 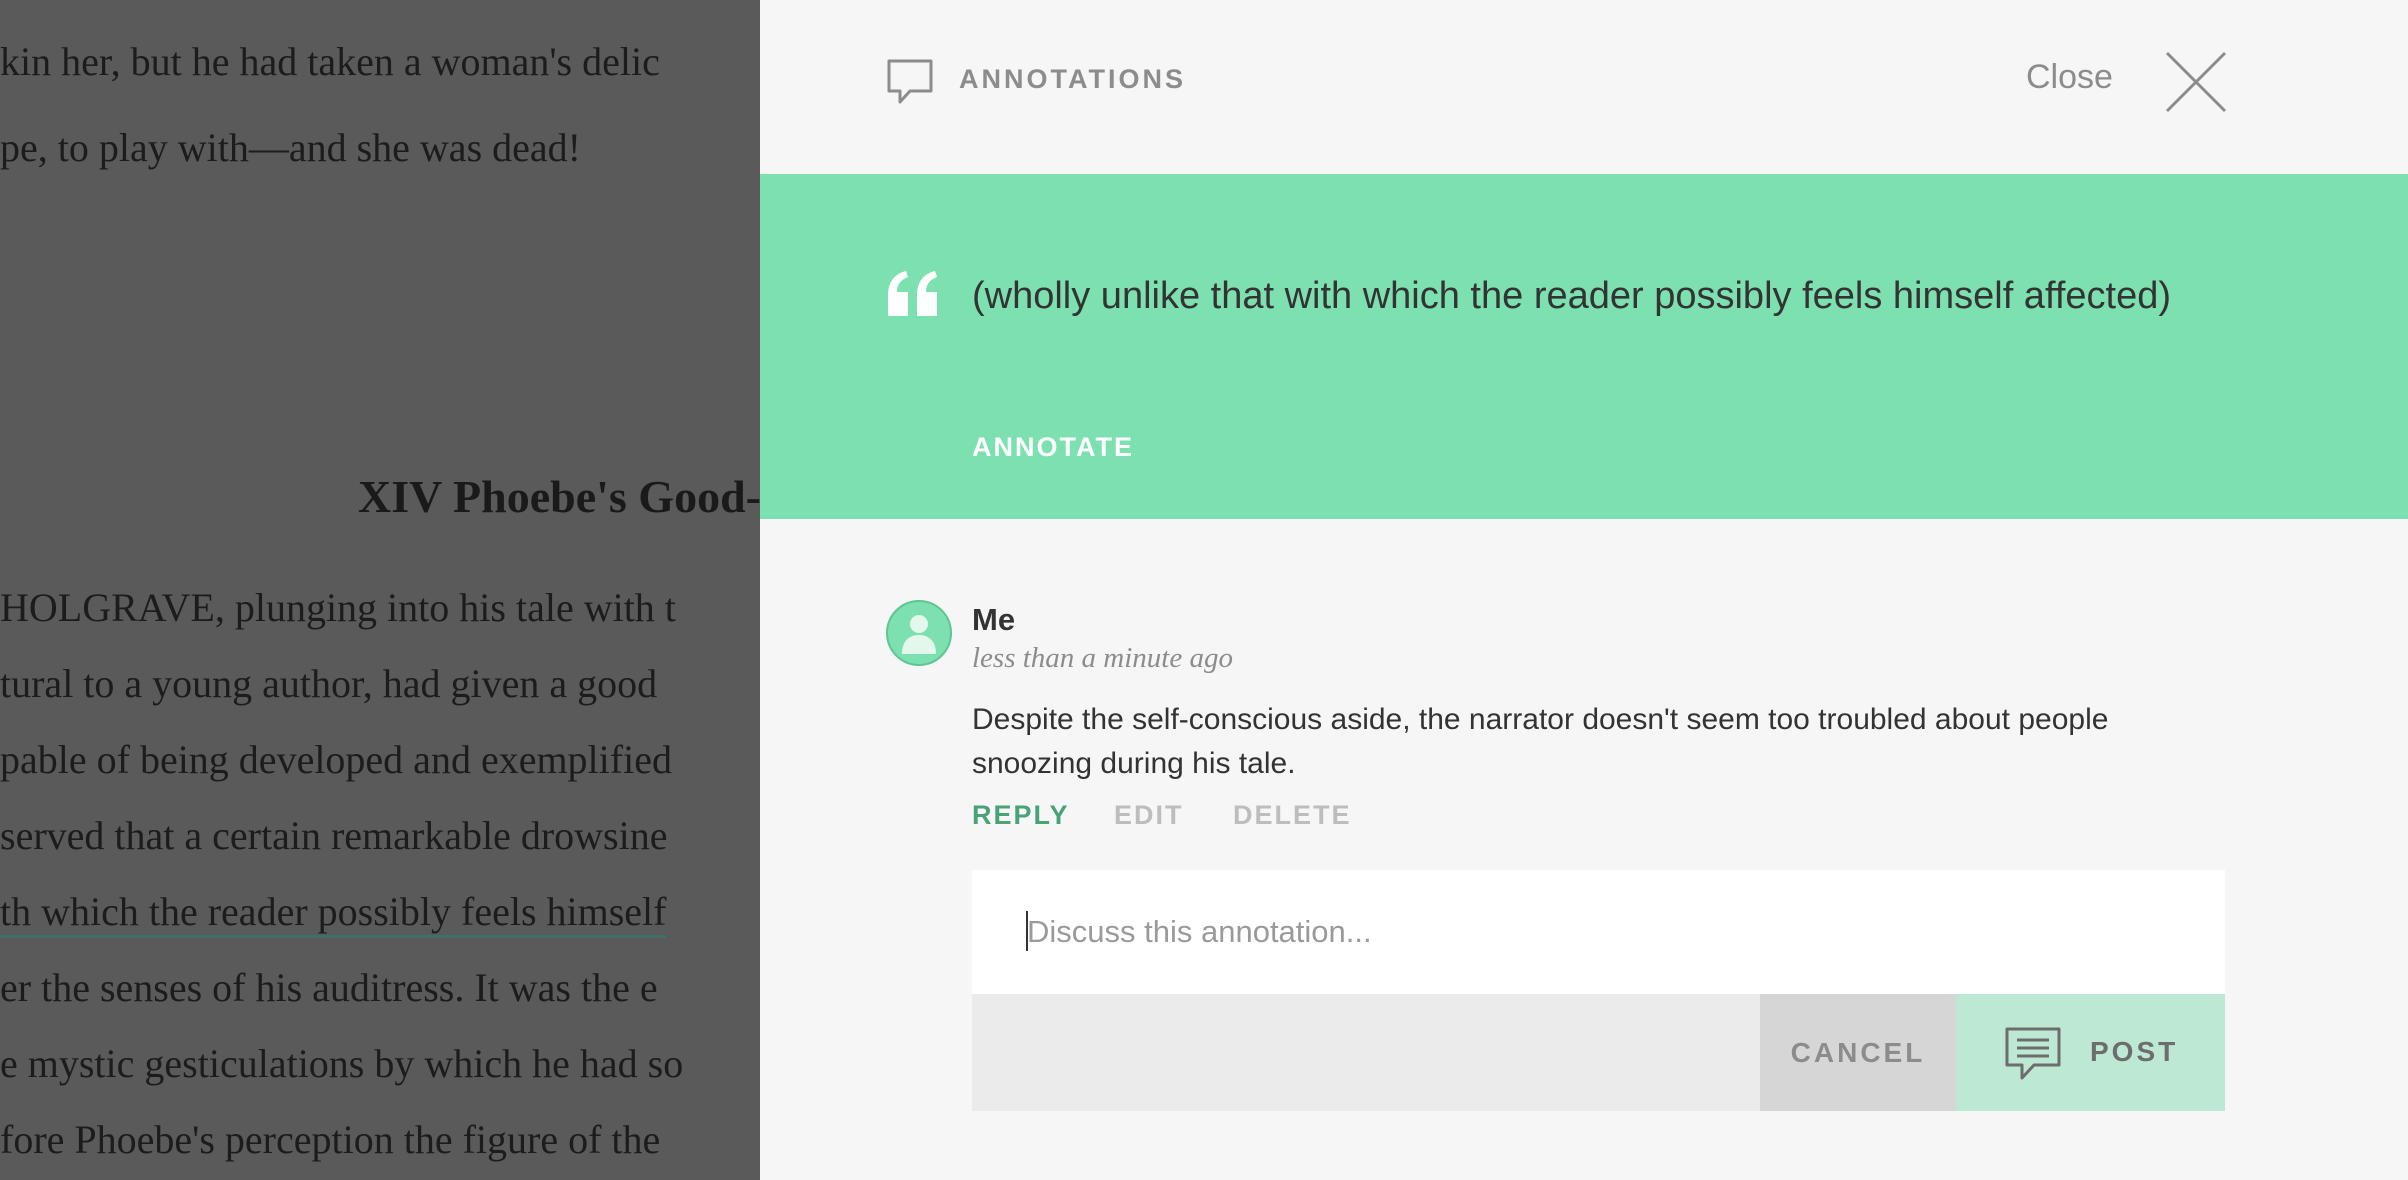 I want to click on user-icon, so click(x=919, y=634).